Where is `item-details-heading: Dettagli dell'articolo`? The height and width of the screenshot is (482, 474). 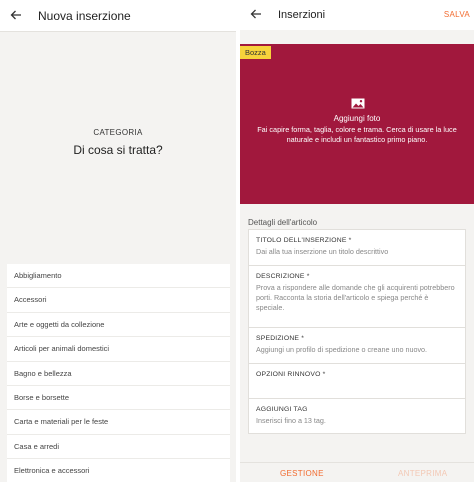 item-details-heading: Dettagli dell'articolo is located at coordinates (283, 222).